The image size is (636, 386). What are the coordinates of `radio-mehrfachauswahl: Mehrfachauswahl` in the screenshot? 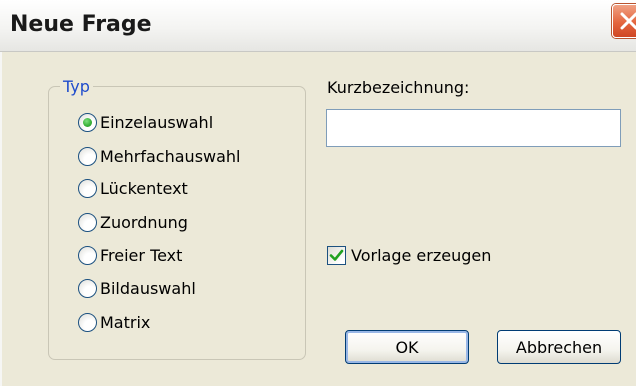 It's located at (159, 156).